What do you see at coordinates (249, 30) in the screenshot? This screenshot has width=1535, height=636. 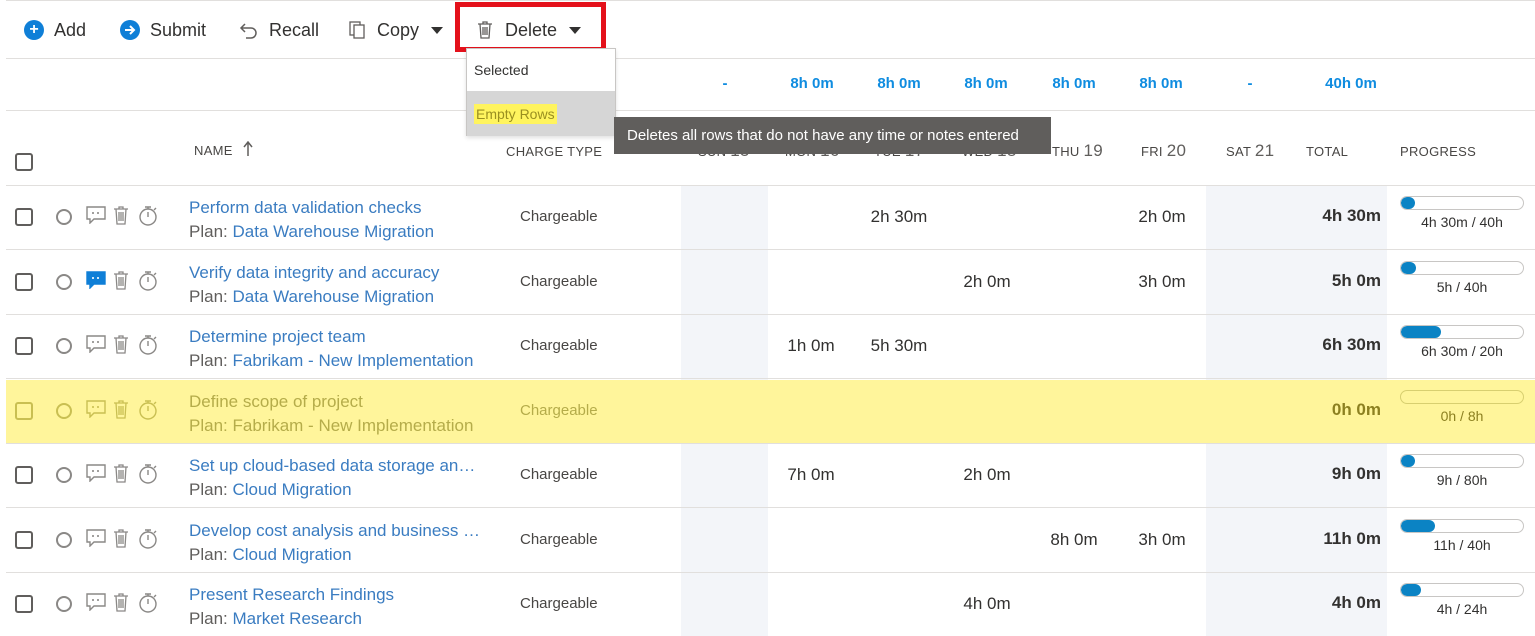 I see `undo-icon` at bounding box center [249, 30].